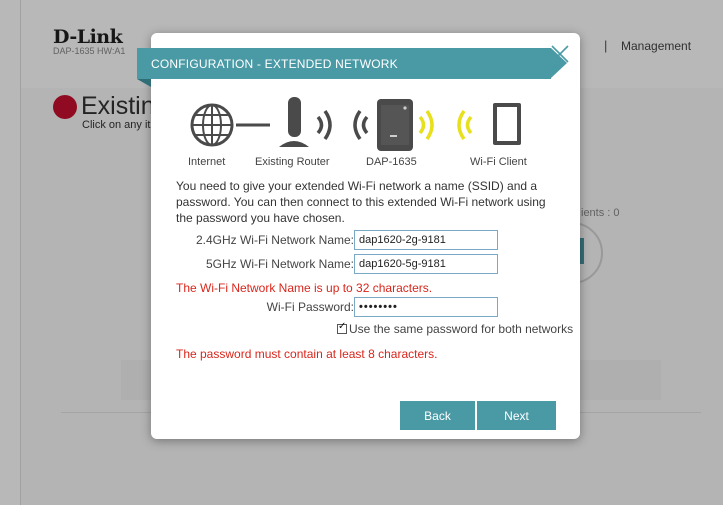 The image size is (723, 505). I want to click on diagram-label-extender: DAP-1635, so click(391, 162).